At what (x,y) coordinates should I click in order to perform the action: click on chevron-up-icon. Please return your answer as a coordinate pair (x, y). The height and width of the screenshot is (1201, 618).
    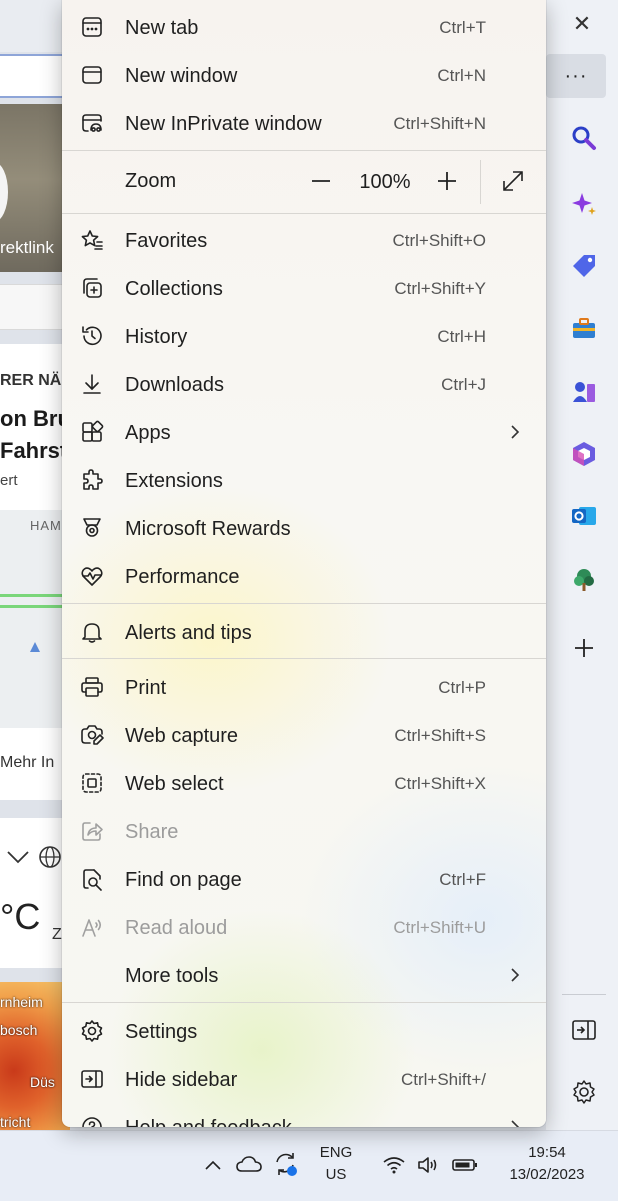
    Looking at the image, I should click on (213, 1165).